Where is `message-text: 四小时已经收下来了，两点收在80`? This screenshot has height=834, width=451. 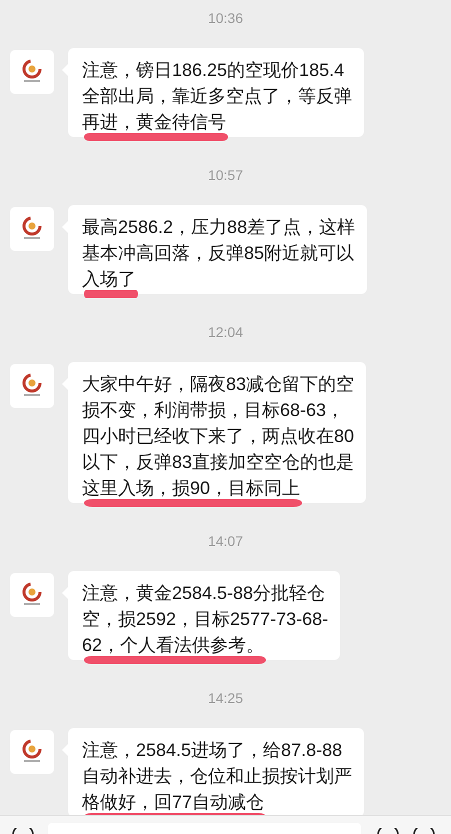 message-text: 四小时已经收下来了，两点收在80 is located at coordinates (218, 436).